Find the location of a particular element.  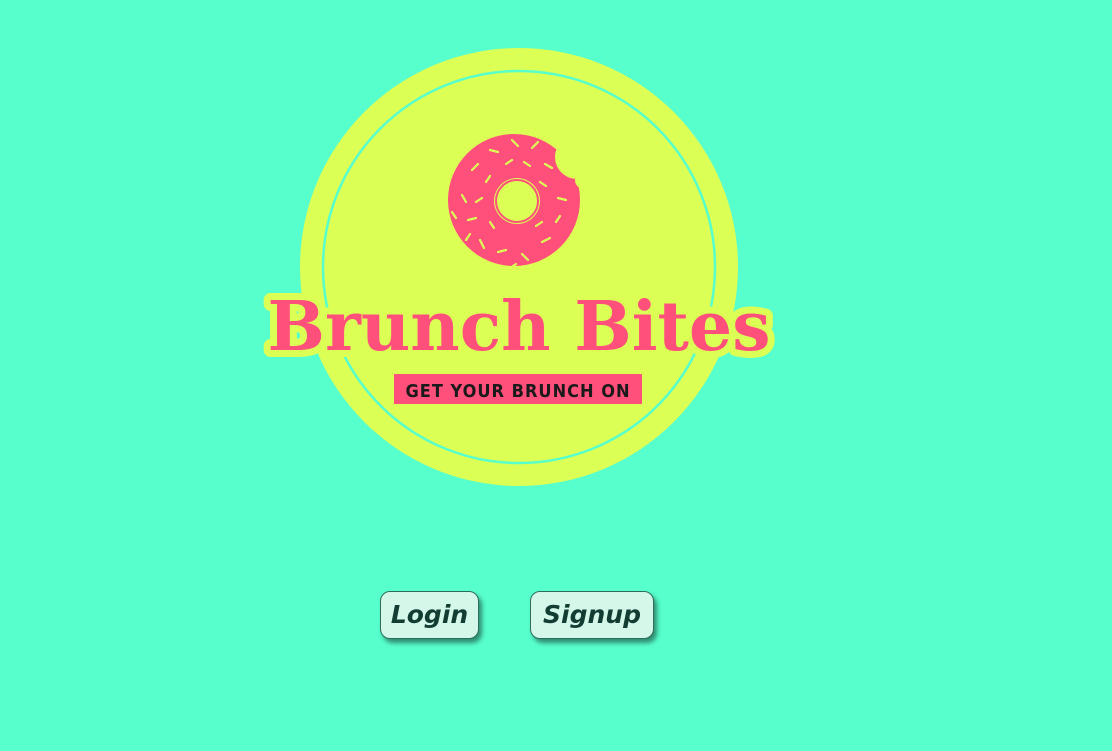

login-button: Login is located at coordinates (429, 615).